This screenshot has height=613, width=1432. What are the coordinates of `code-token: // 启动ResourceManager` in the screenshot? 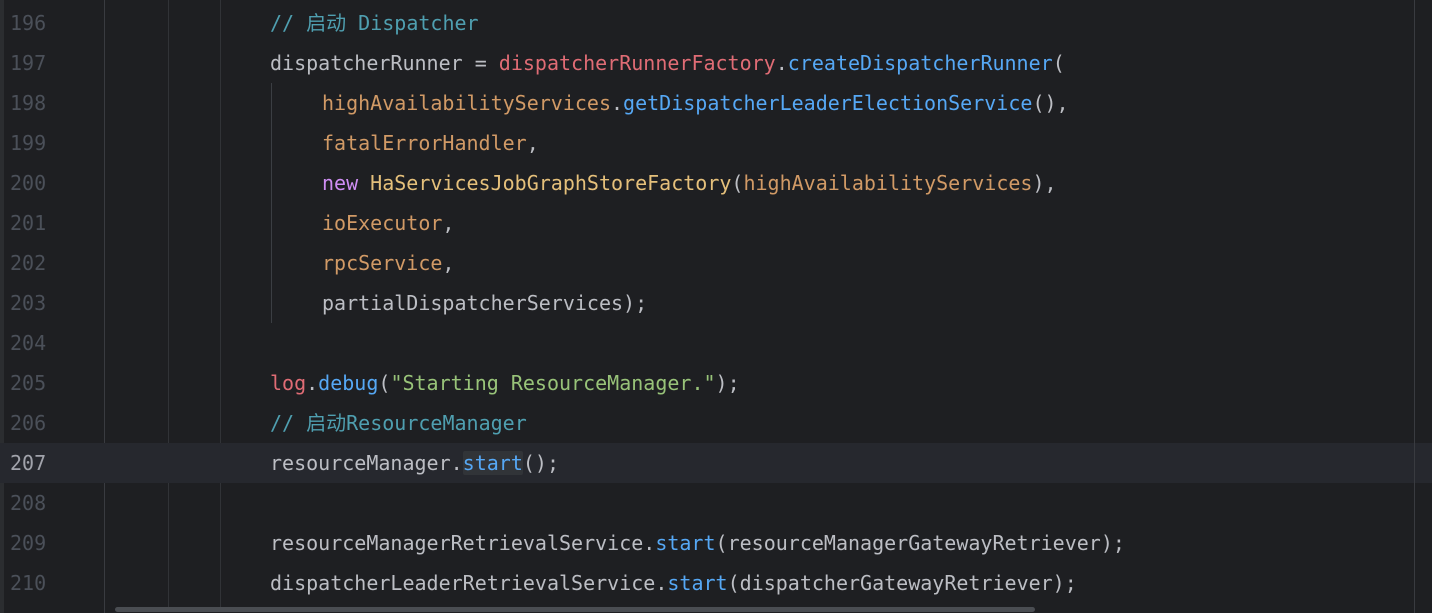 It's located at (398, 423).